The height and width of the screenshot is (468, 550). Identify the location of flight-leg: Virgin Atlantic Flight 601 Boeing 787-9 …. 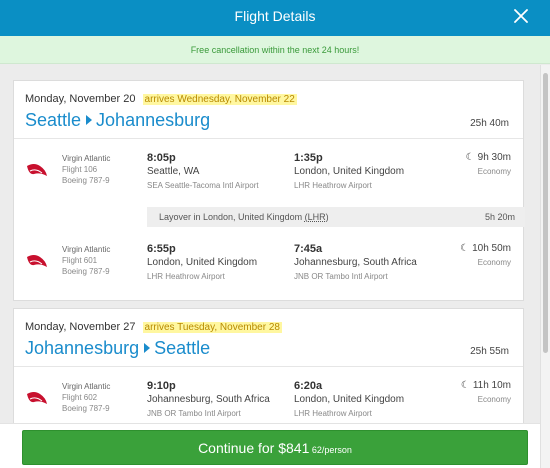
(269, 265).